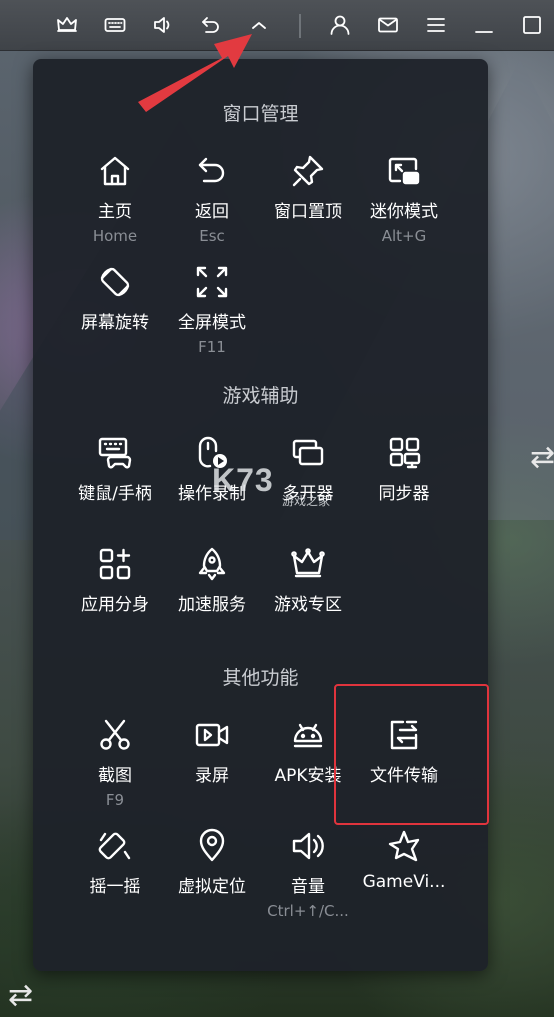 Image resolution: width=554 pixels, height=1017 pixels. What do you see at coordinates (212, 564) in the screenshot?
I see `rocket-icon` at bounding box center [212, 564].